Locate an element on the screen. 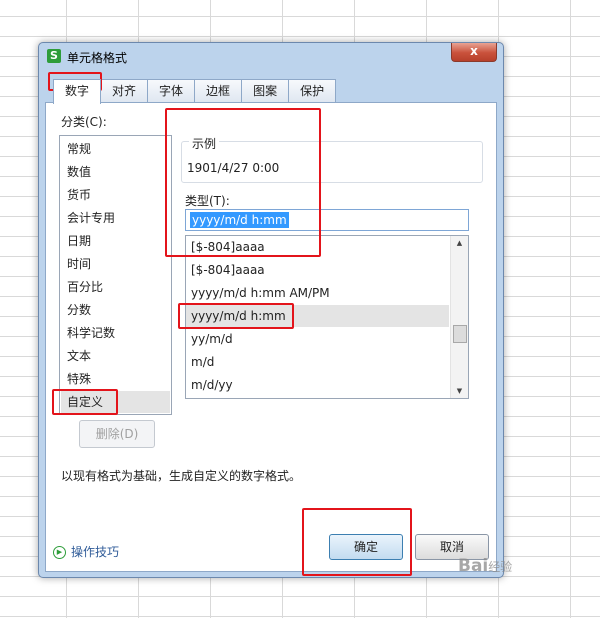 The width and height of the screenshot is (600, 618). type-option: [$-804]aaaa is located at coordinates (317, 270).